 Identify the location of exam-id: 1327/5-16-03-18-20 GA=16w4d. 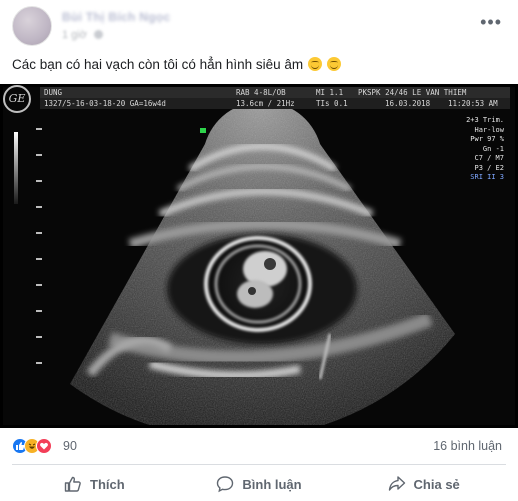
(105, 103).